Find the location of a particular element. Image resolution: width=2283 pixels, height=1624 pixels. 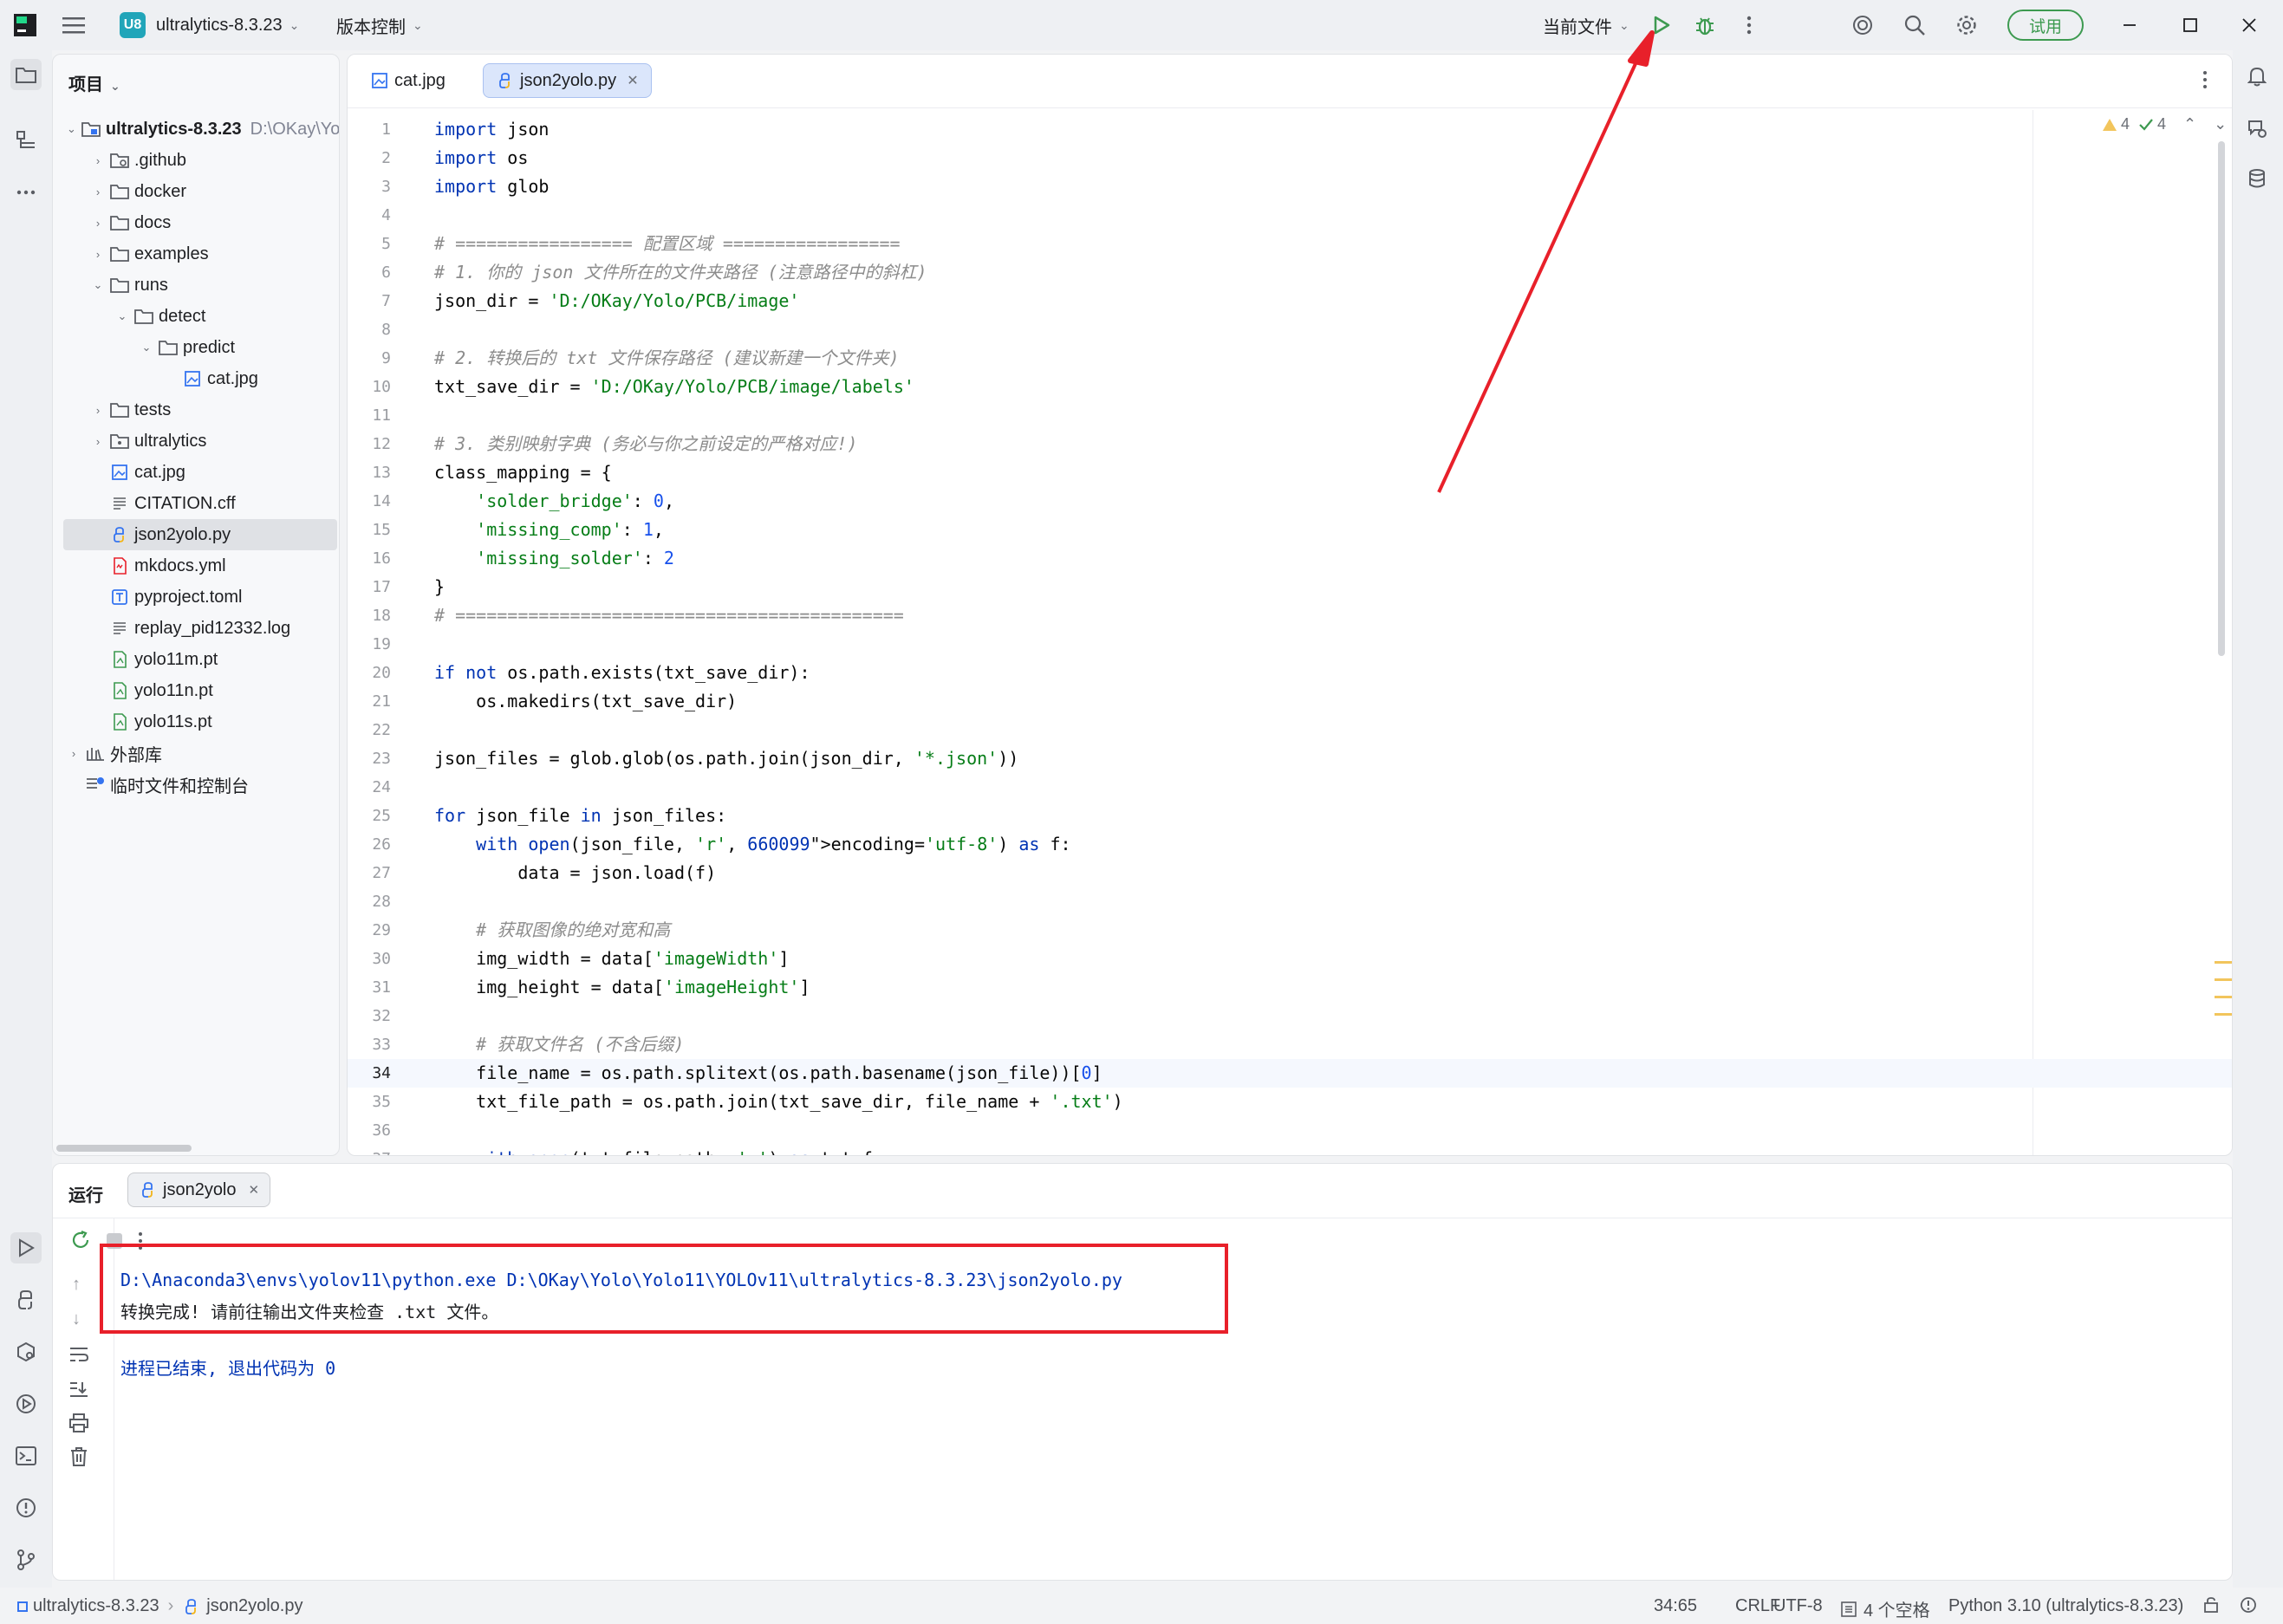

scroll-up-icon: ↑ is located at coordinates (77, 1285).